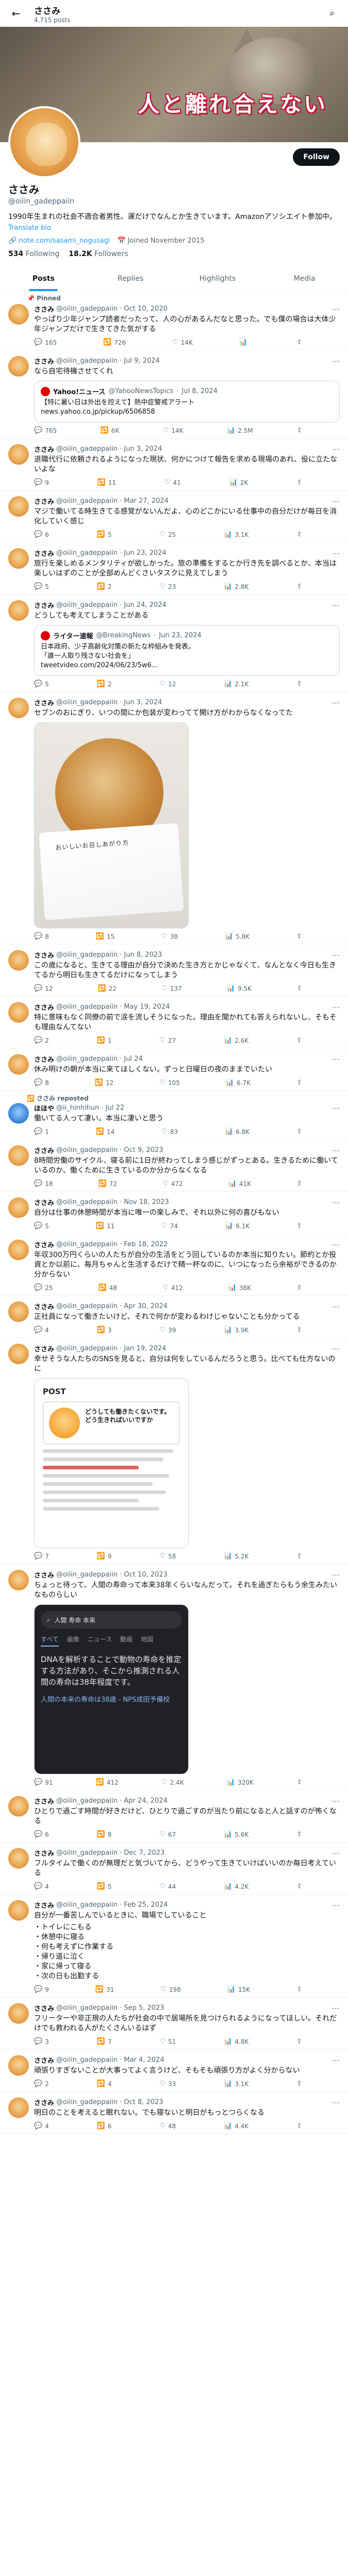 This screenshot has width=348, height=2576. I want to click on reply-button: 💬 3, so click(41, 2041).